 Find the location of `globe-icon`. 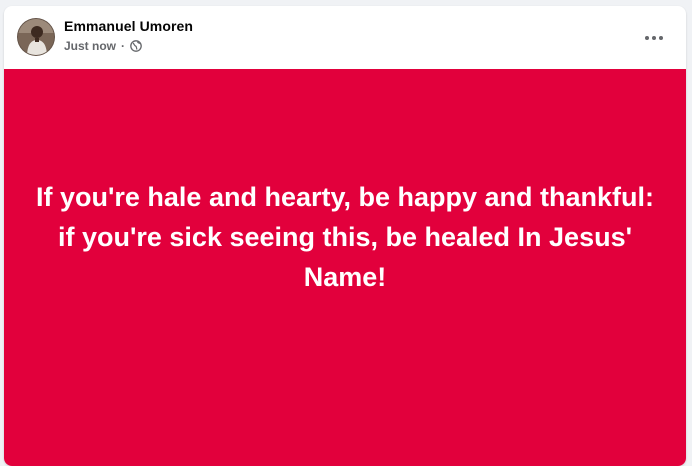

globe-icon is located at coordinates (136, 46).